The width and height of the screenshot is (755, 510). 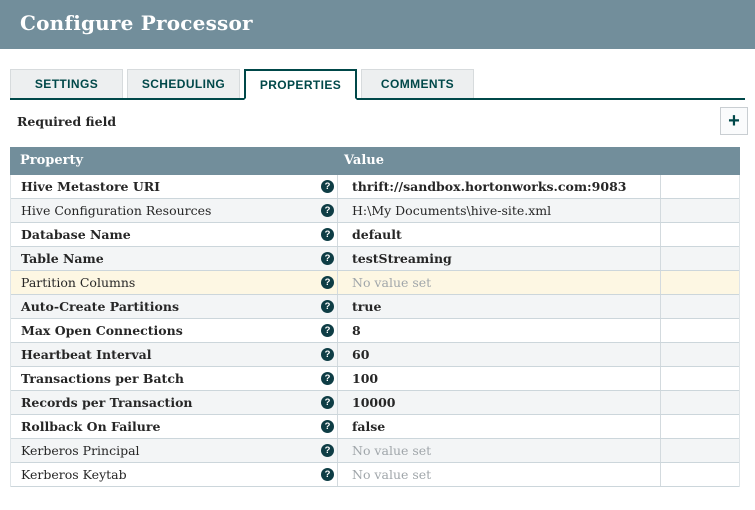 I want to click on plus-icon: +, so click(x=734, y=121).